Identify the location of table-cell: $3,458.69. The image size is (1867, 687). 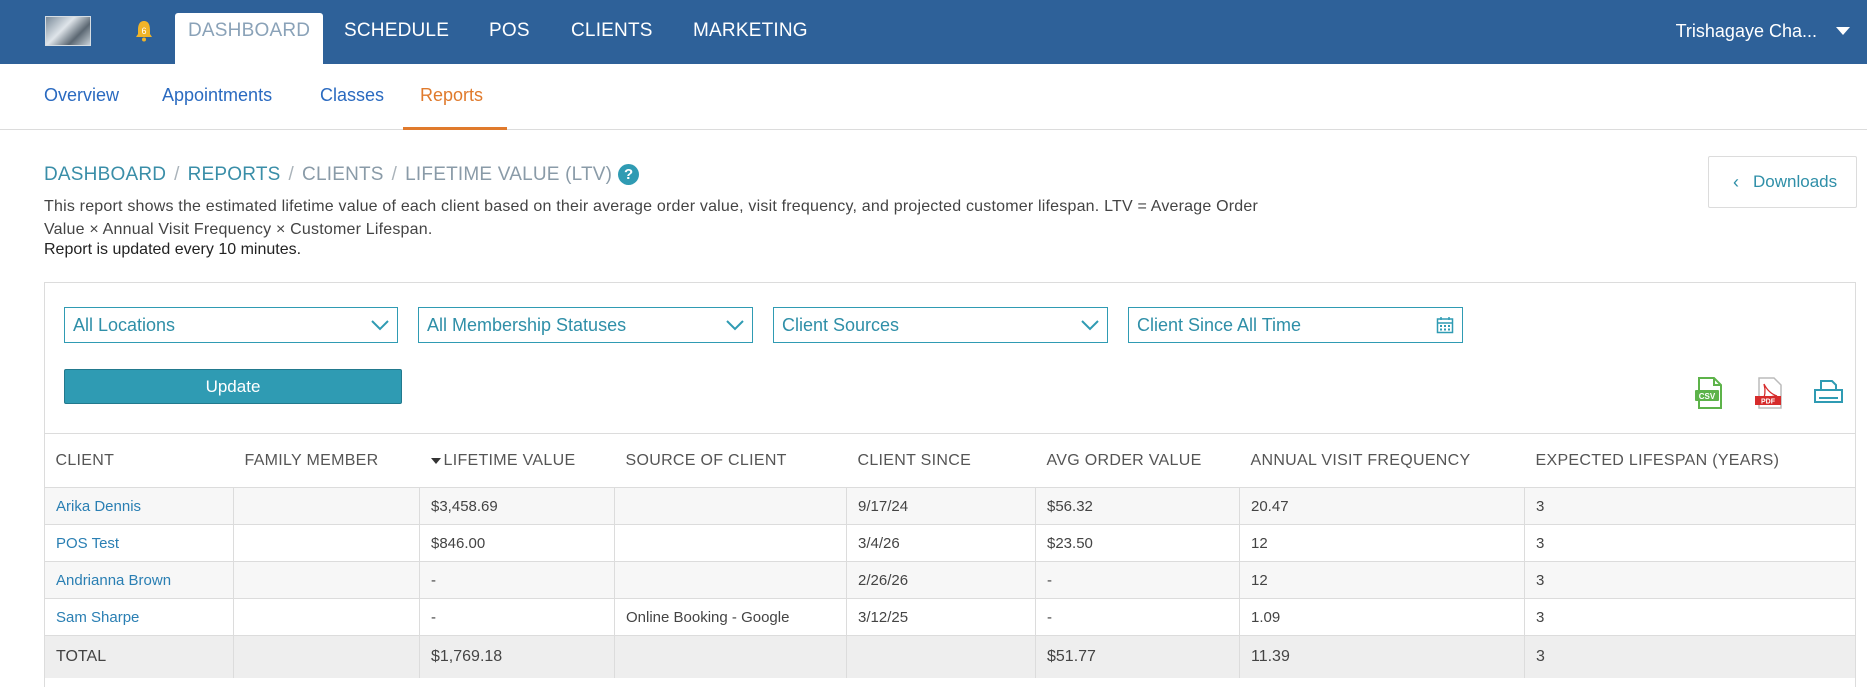
(517, 506).